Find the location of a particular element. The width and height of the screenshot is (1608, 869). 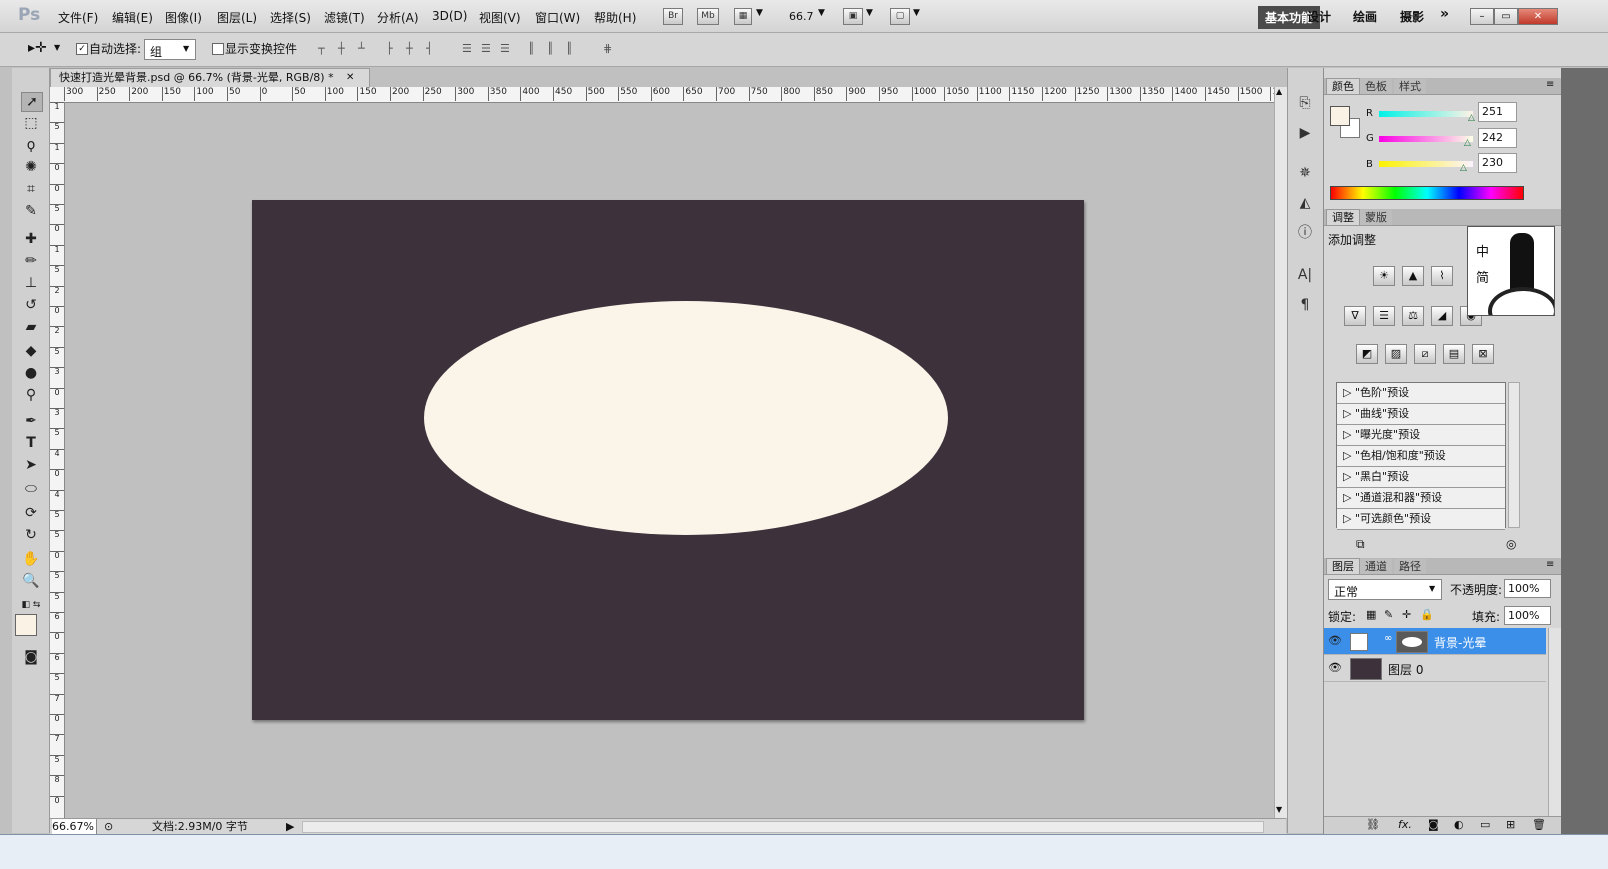

red-slider-handle: △ is located at coordinates (1471, 118).